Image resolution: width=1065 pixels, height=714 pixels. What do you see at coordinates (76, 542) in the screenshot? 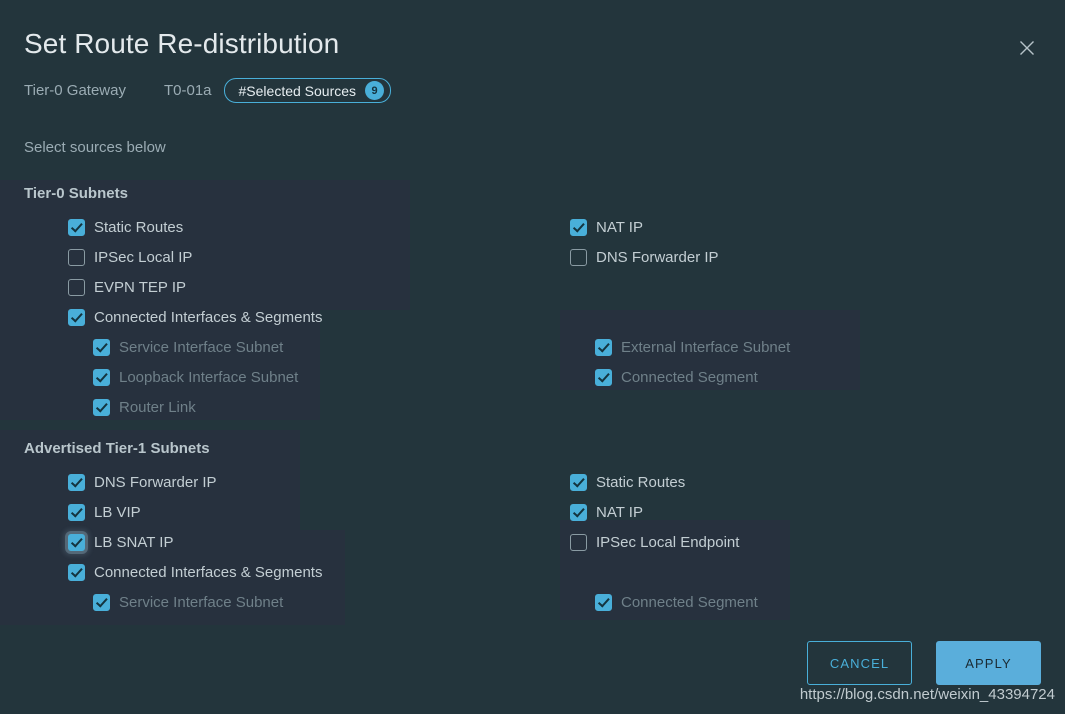
I see `checkbox-lb-snat-ip` at bounding box center [76, 542].